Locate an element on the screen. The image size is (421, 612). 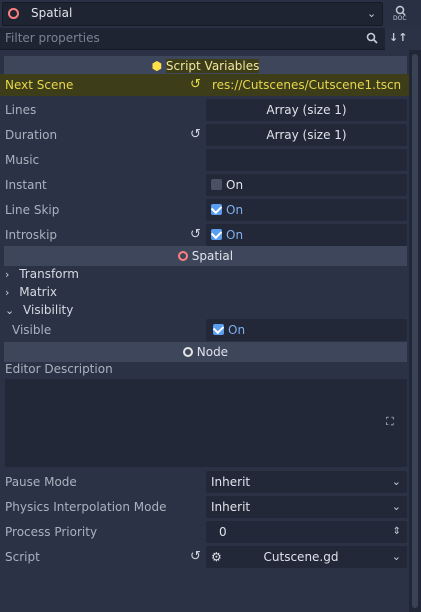
introskip-label: Introskip is located at coordinates (31, 235).